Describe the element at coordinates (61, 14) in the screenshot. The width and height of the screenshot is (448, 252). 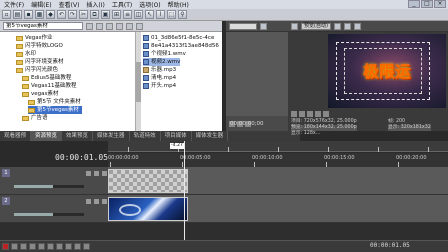
I see `undo-icon: ↶` at that location.